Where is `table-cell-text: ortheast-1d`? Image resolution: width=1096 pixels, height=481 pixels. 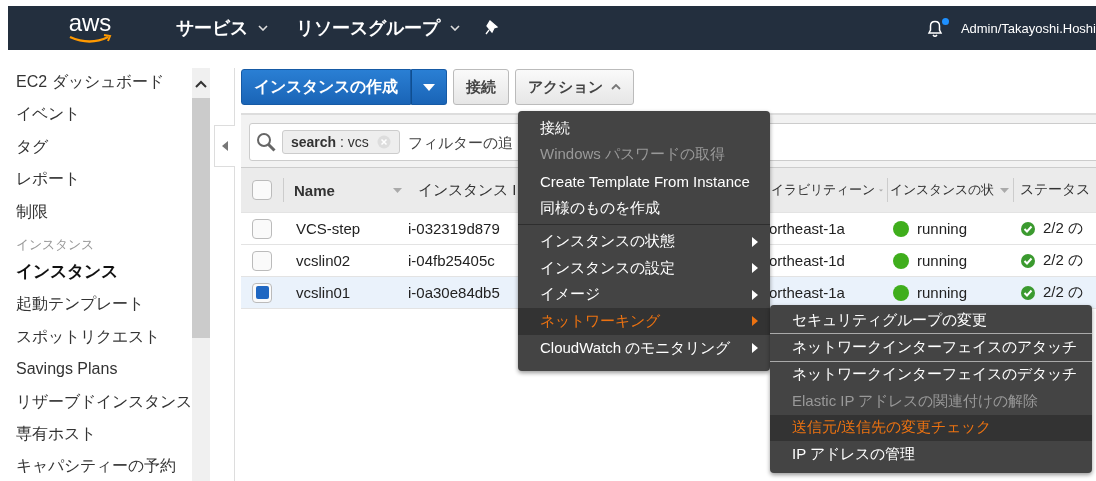 table-cell-text: ortheast-1d is located at coordinates (807, 260).